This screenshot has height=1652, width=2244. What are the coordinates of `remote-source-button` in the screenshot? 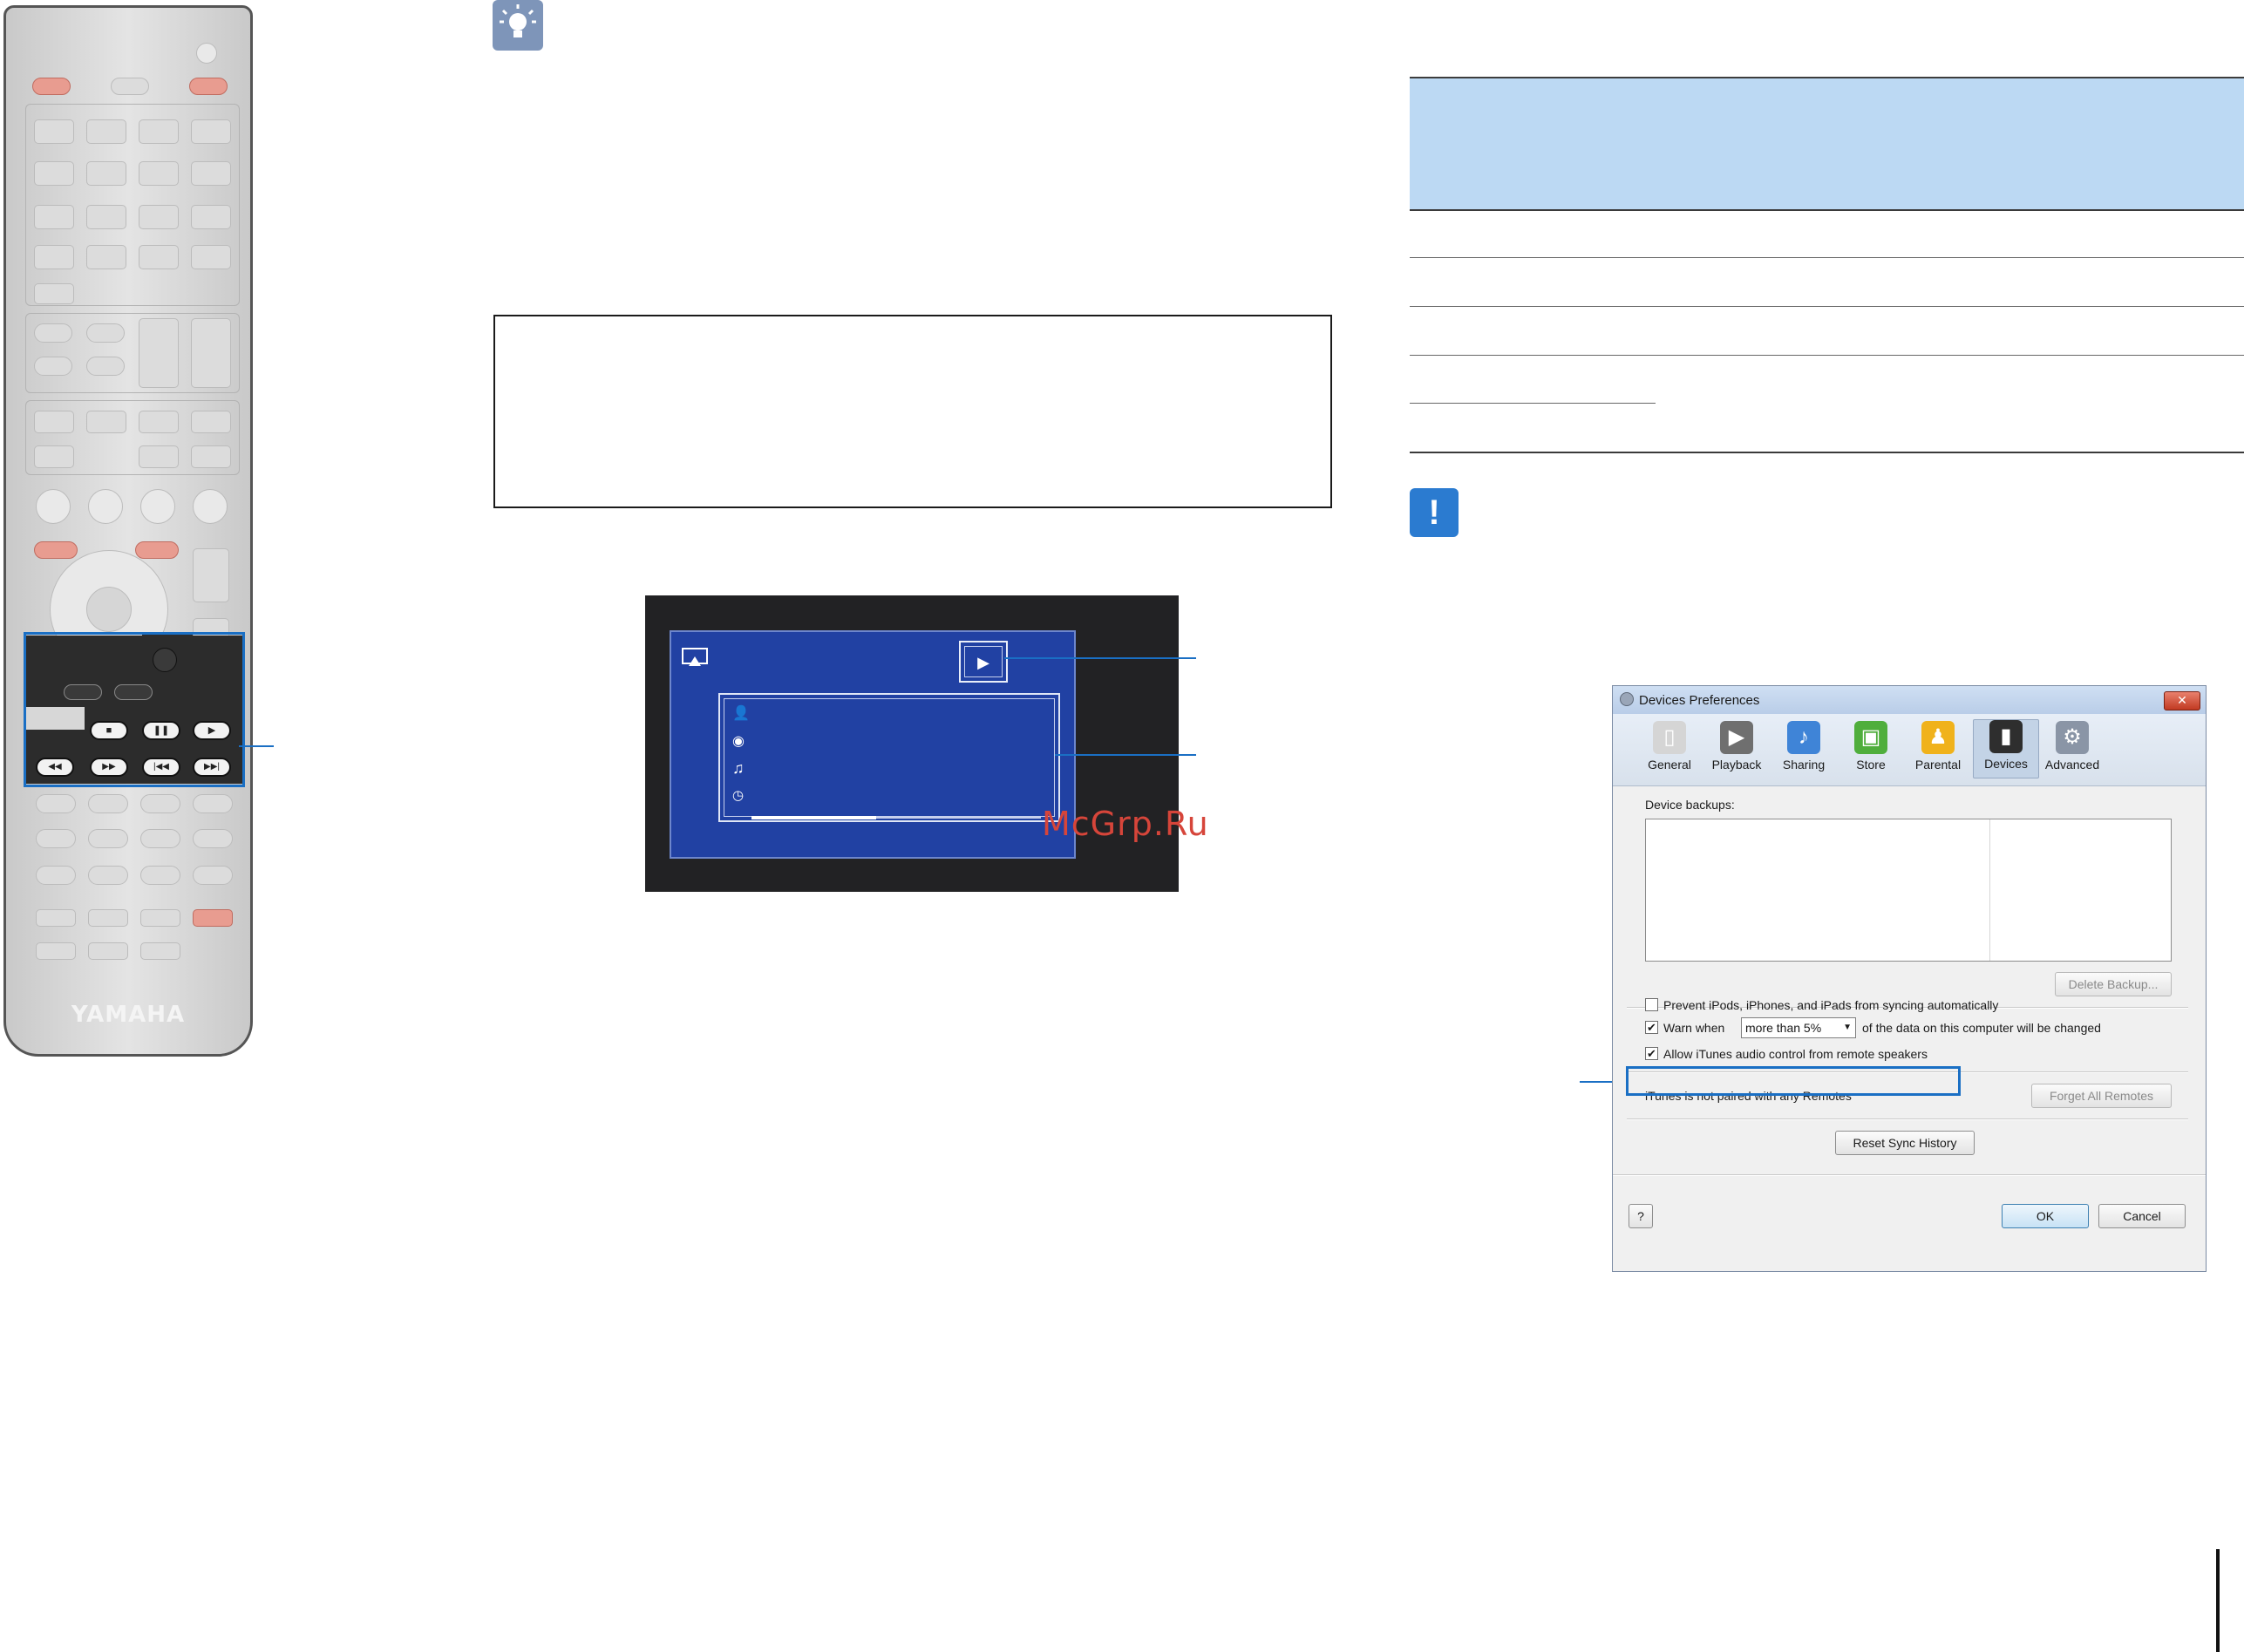 It's located at (130, 86).